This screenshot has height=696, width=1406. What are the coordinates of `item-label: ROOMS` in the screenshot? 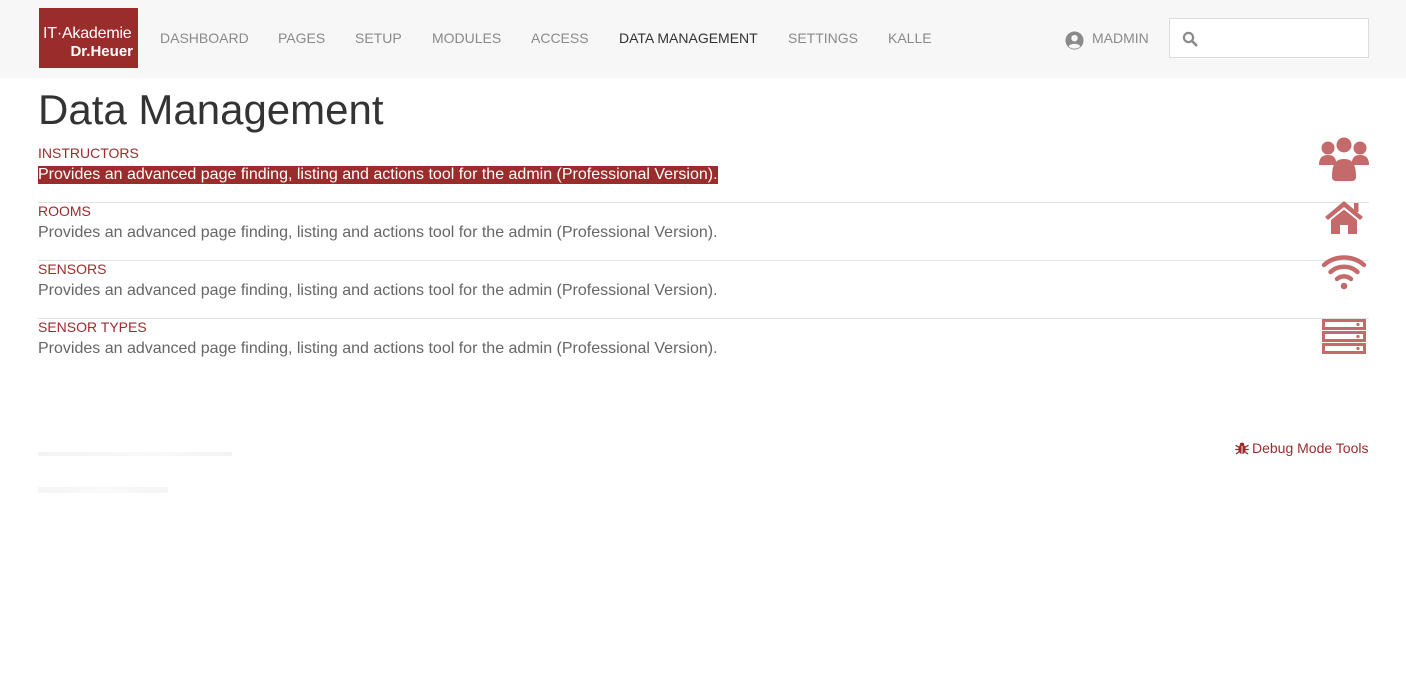 It's located at (64, 211).